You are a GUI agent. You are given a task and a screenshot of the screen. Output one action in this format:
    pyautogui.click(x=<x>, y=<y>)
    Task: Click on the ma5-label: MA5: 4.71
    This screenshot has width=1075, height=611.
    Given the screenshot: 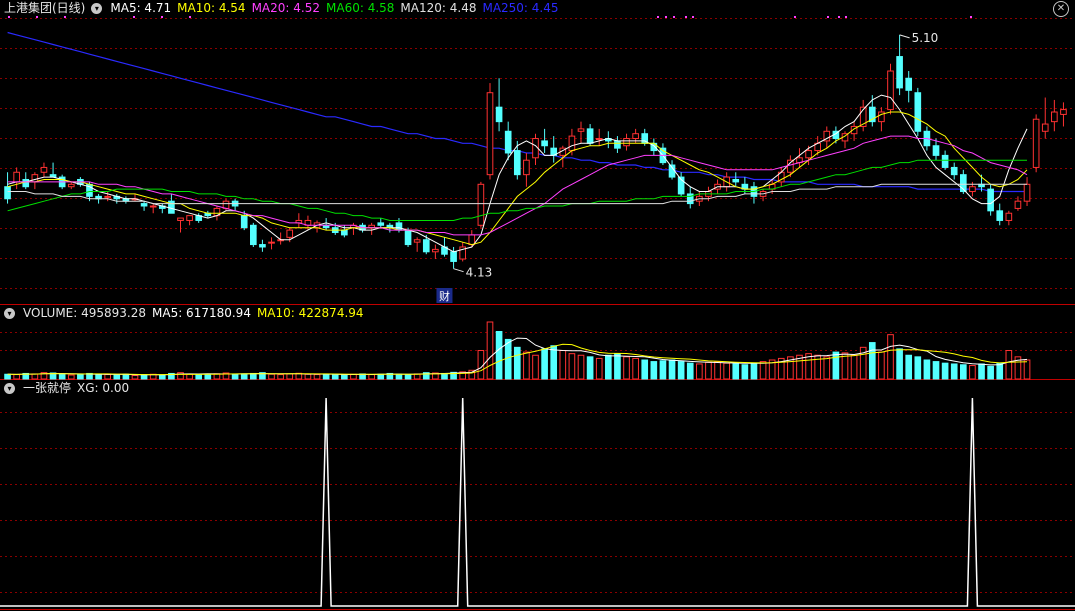 What is the action you would take?
    pyautogui.click(x=141, y=8)
    